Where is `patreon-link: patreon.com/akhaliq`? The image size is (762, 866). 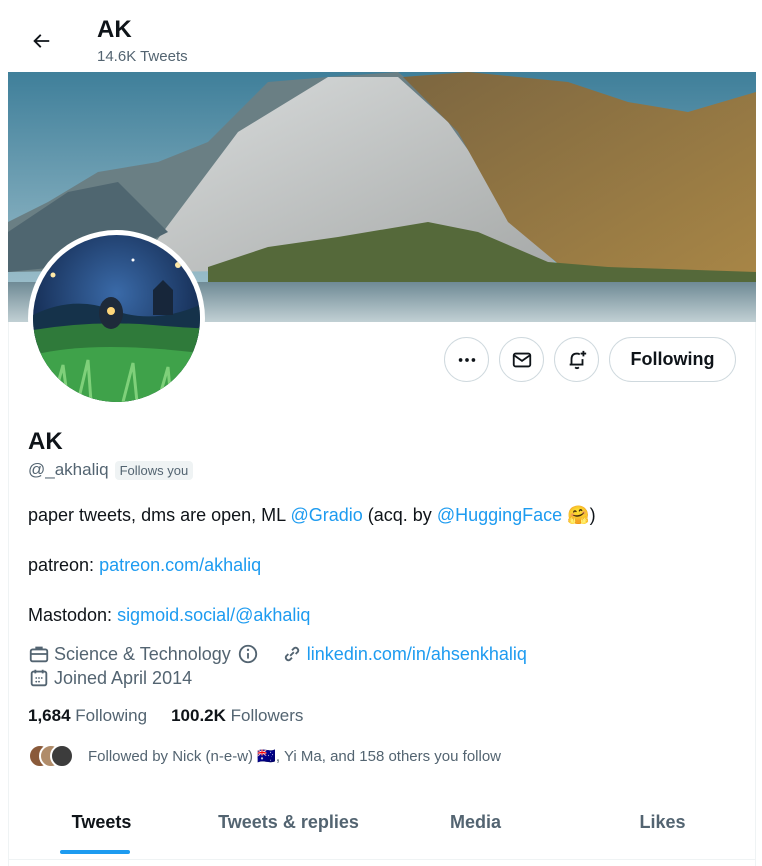
patreon-link: patreon.com/akhaliq is located at coordinates (180, 565).